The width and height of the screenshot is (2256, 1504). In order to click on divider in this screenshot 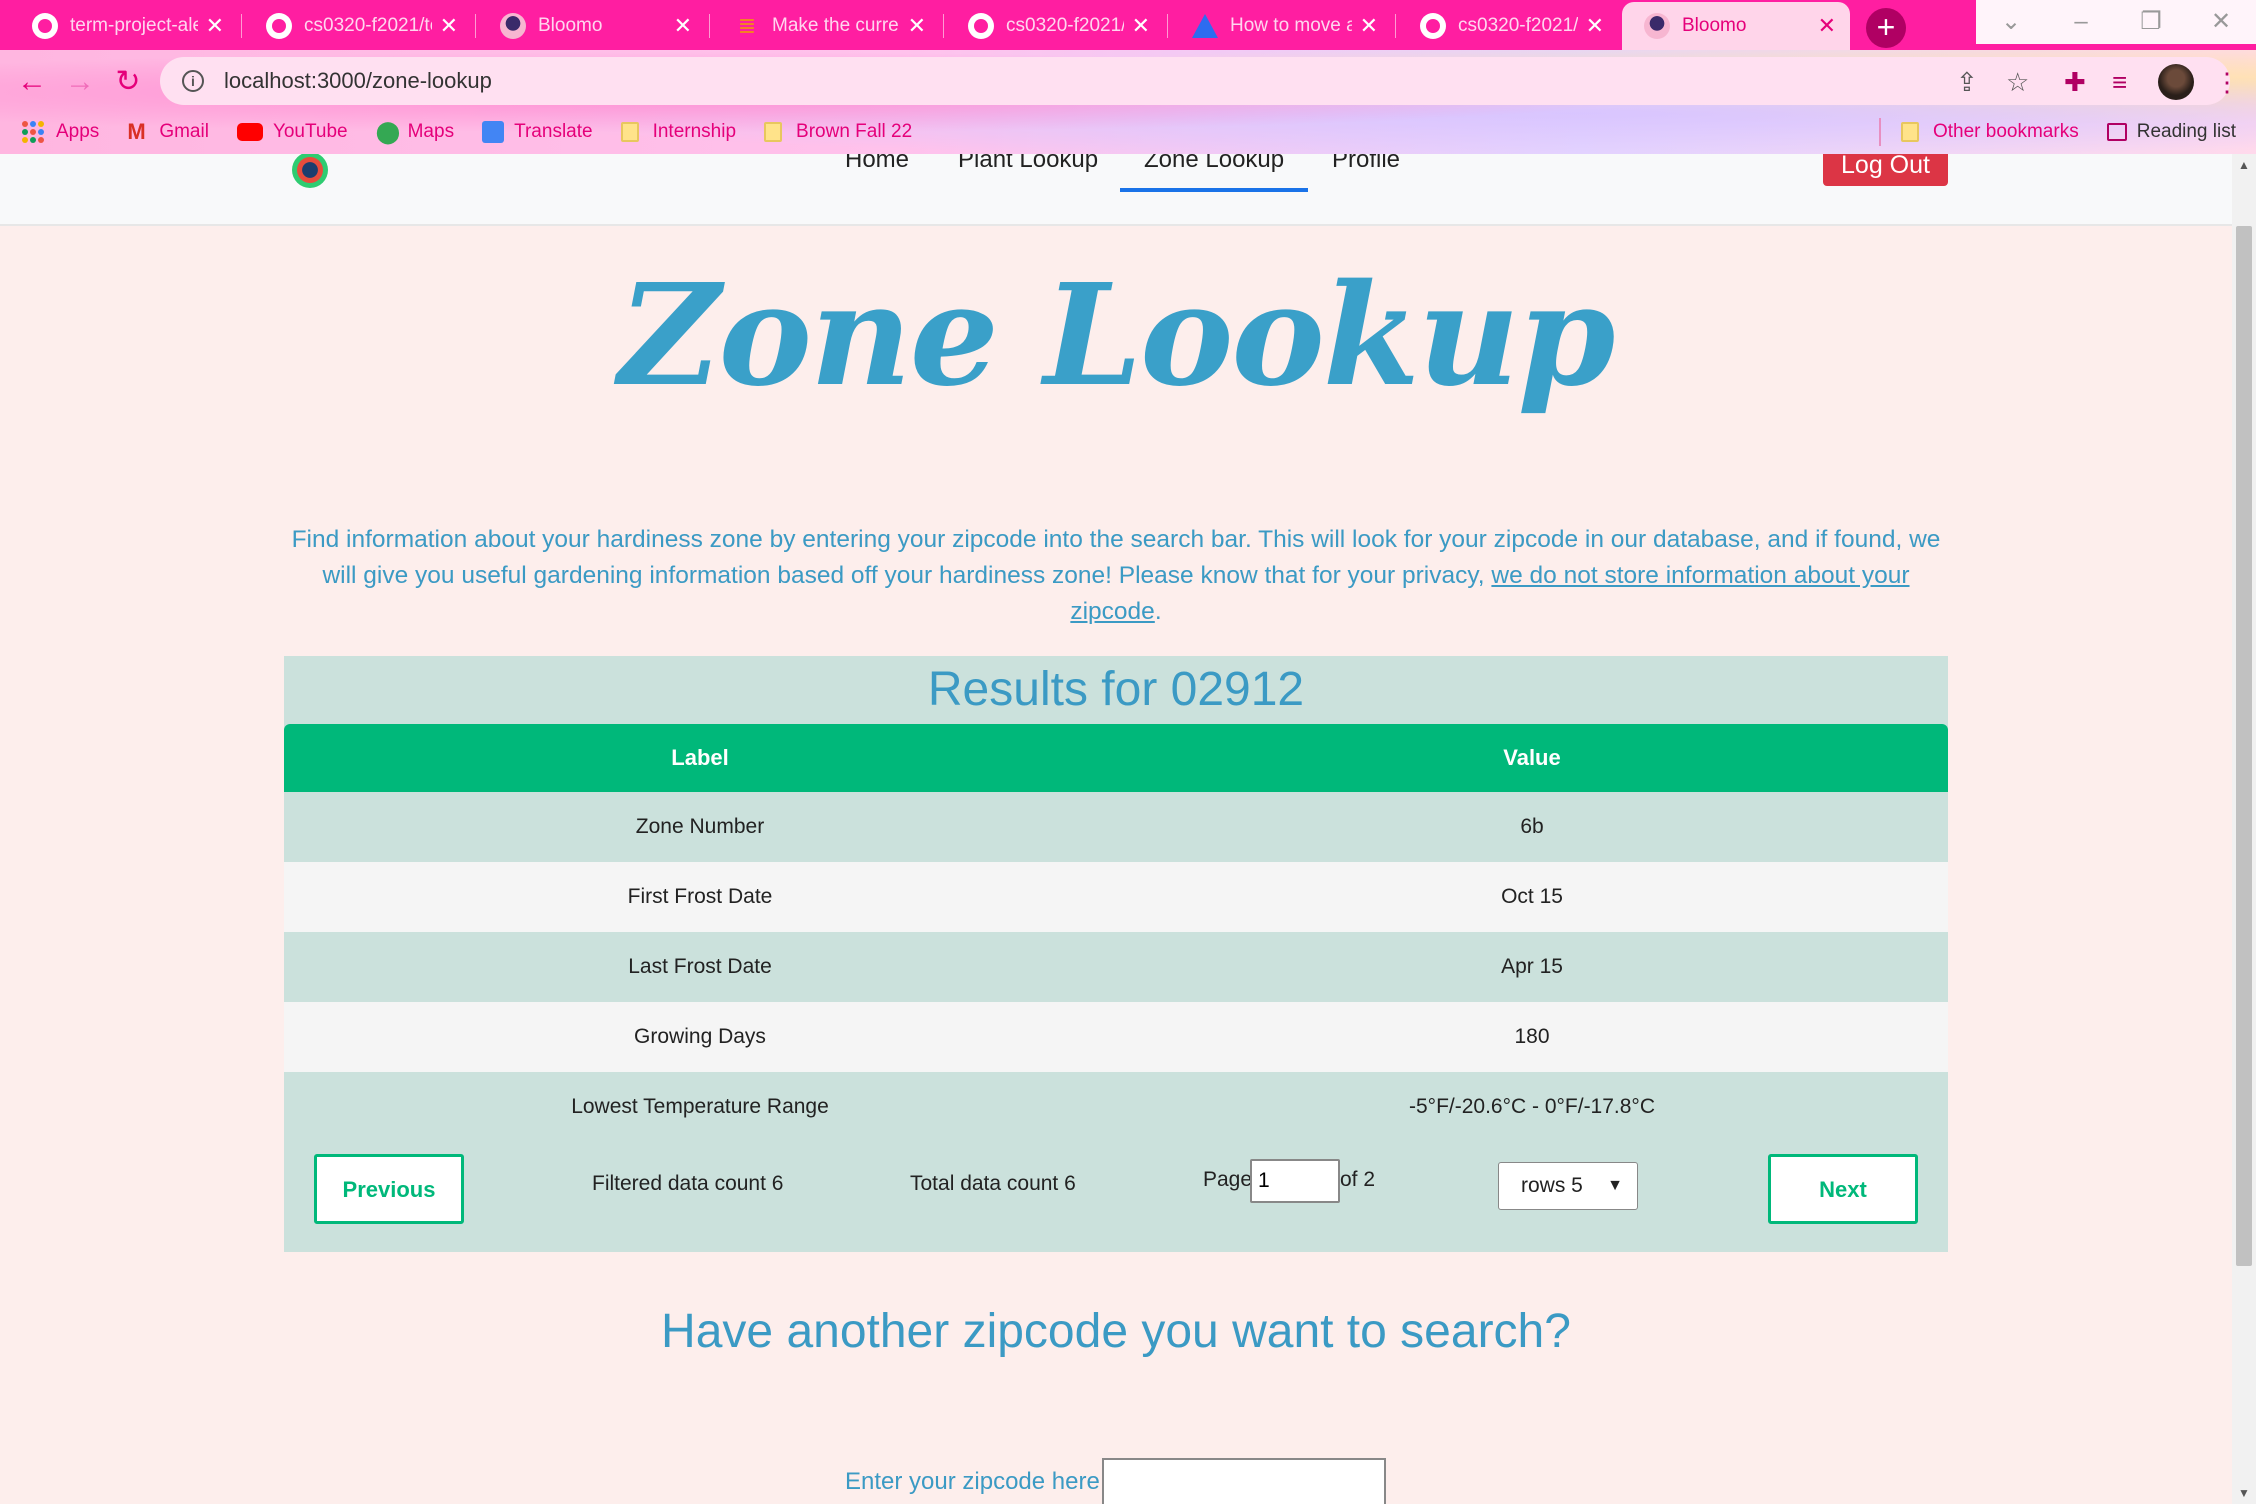, I will do `click(1879, 132)`.